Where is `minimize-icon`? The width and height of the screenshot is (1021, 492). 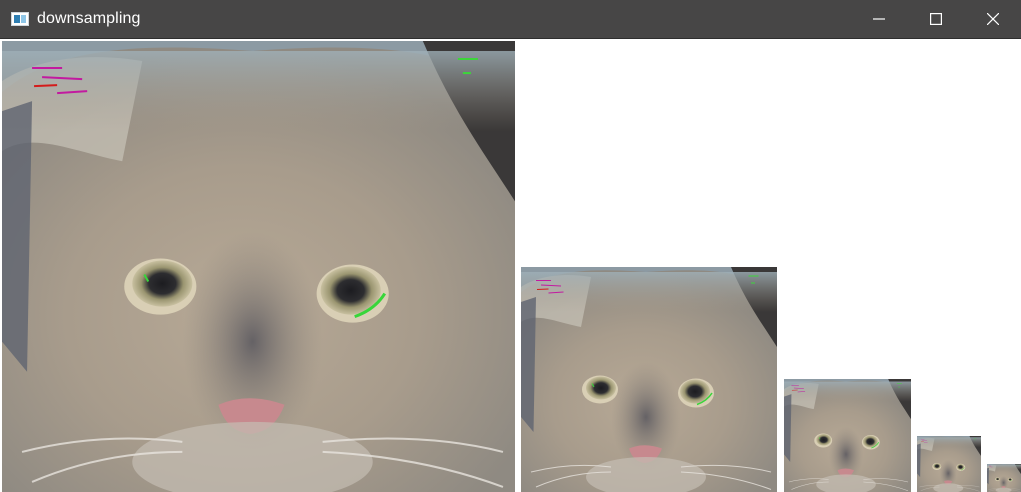 minimize-icon is located at coordinates (878, 19).